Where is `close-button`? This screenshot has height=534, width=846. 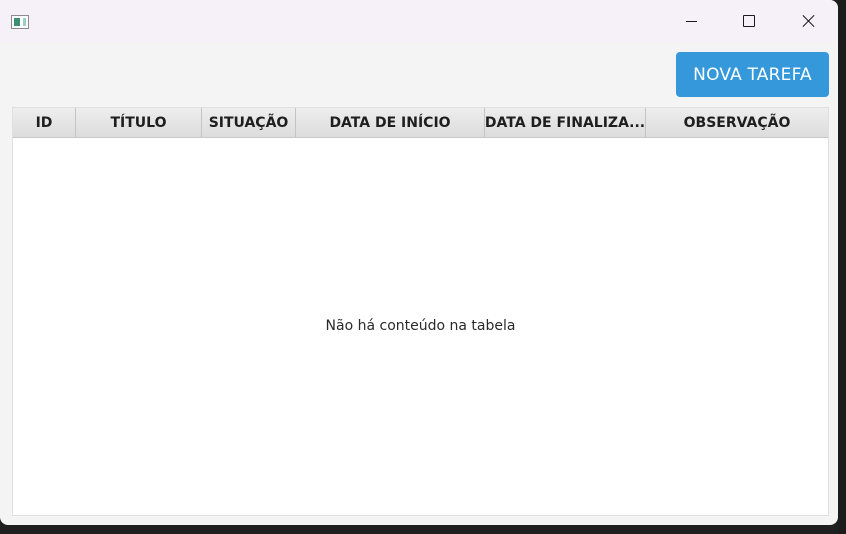 close-button is located at coordinates (809, 21).